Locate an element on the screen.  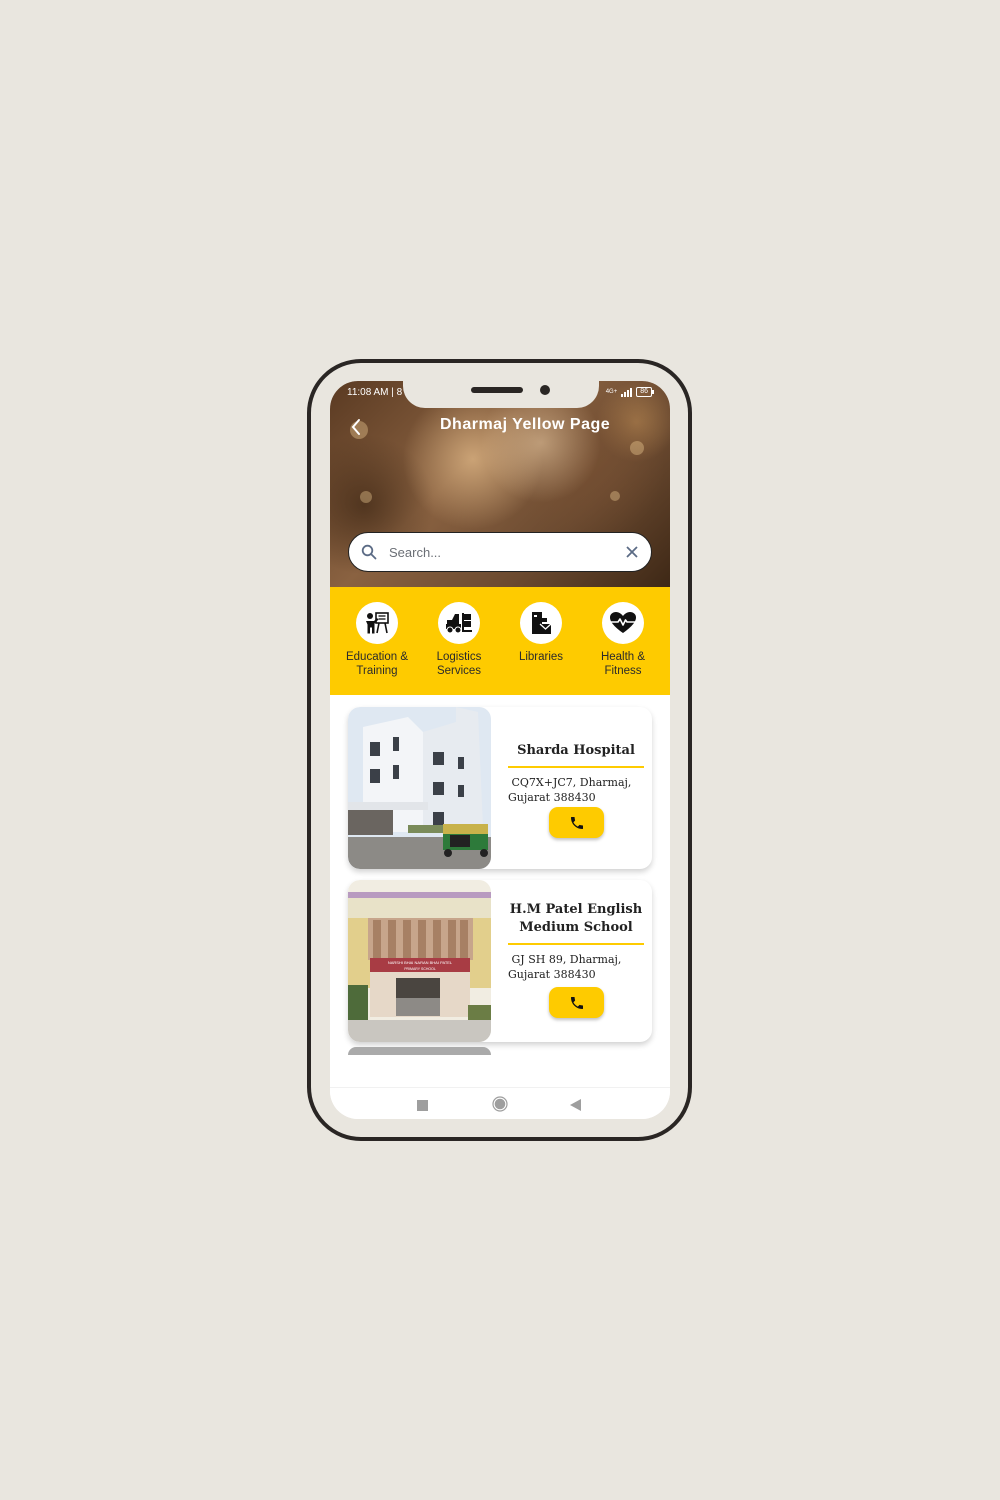
category-label: Education & Training is located at coordinates (376, 664).